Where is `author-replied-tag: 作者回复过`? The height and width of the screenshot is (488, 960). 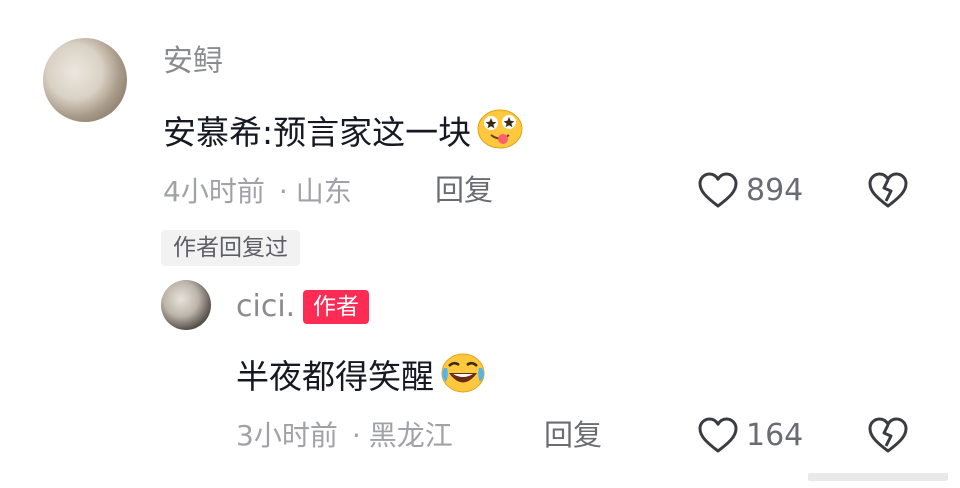 author-replied-tag: 作者回复过 is located at coordinates (230, 248).